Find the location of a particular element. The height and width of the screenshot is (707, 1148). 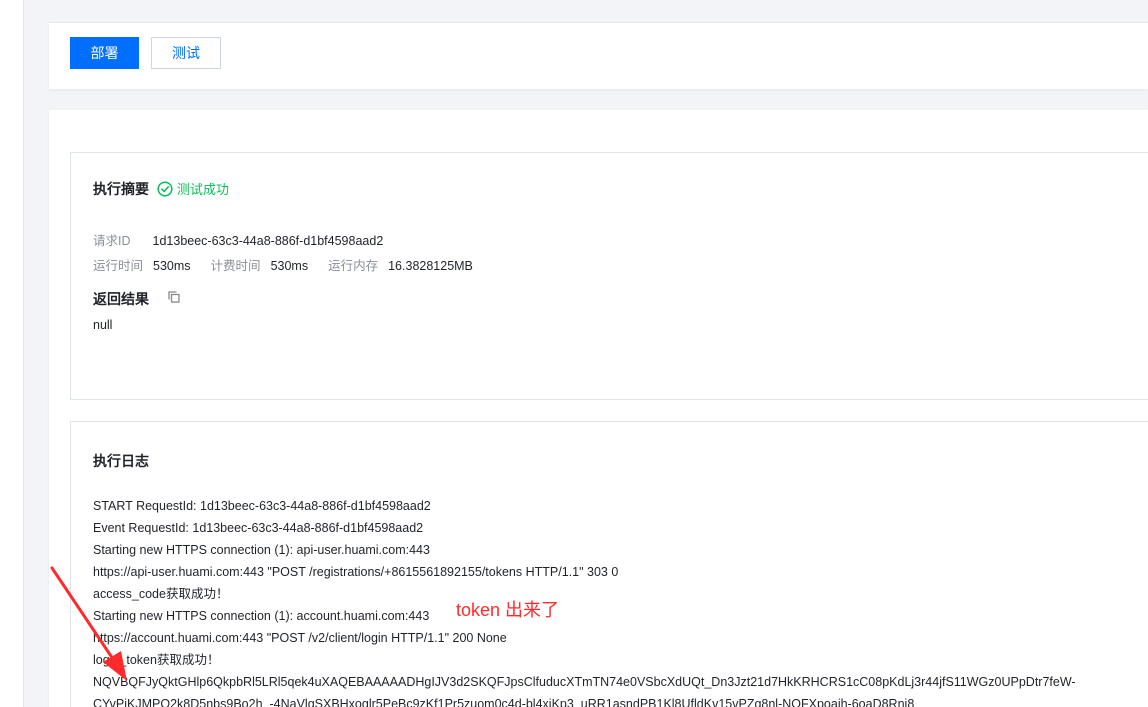

deploy-button: 部署 is located at coordinates (104, 53).